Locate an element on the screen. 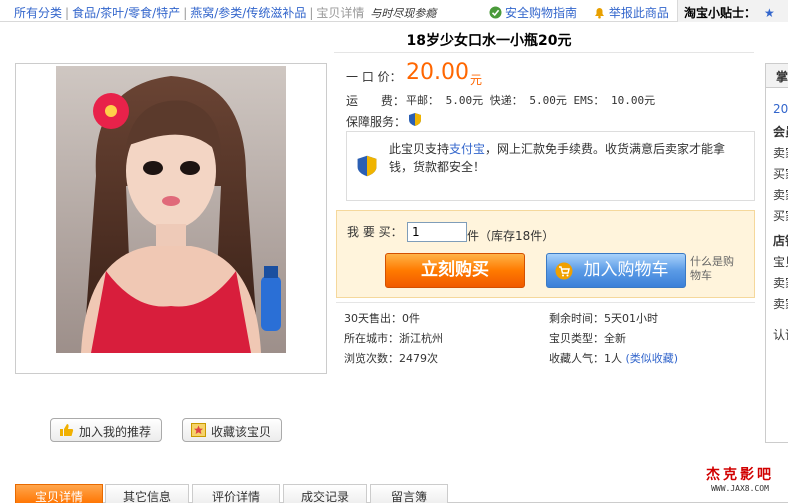 The height and width of the screenshot is (503, 788). add-to-cart-label: 加入购物车 is located at coordinates (626, 270).